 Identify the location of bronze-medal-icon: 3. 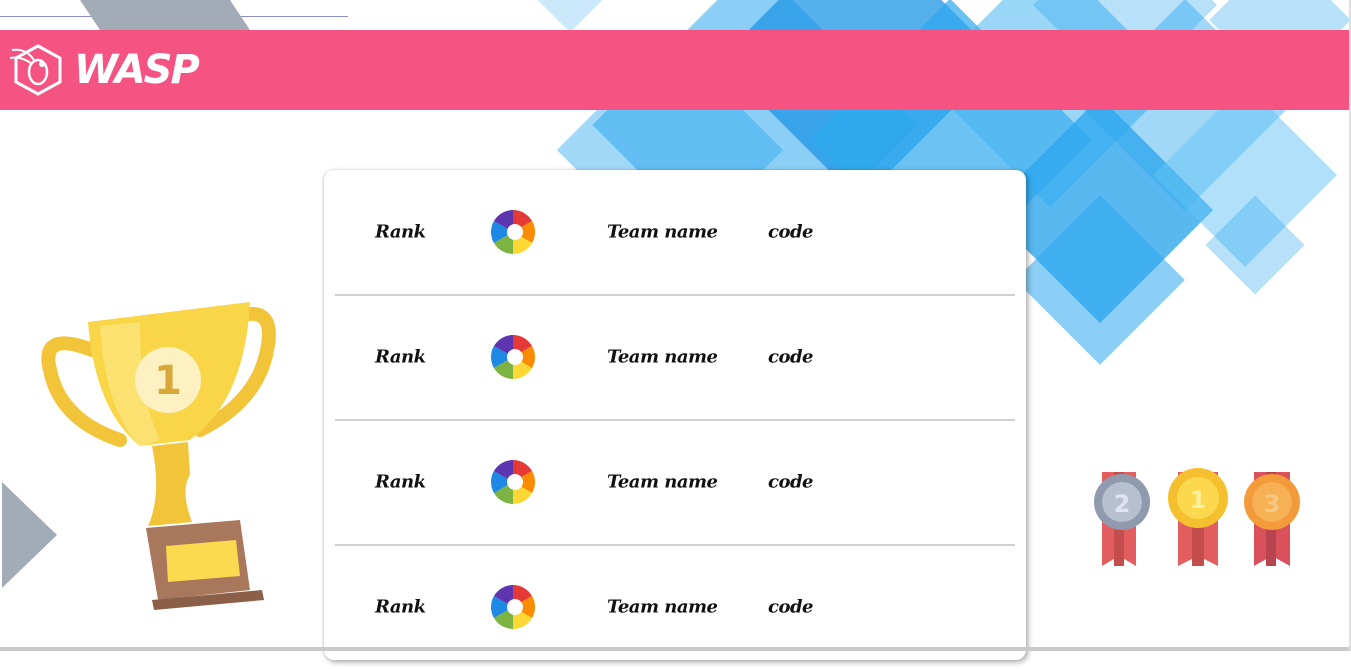
(1272, 519).